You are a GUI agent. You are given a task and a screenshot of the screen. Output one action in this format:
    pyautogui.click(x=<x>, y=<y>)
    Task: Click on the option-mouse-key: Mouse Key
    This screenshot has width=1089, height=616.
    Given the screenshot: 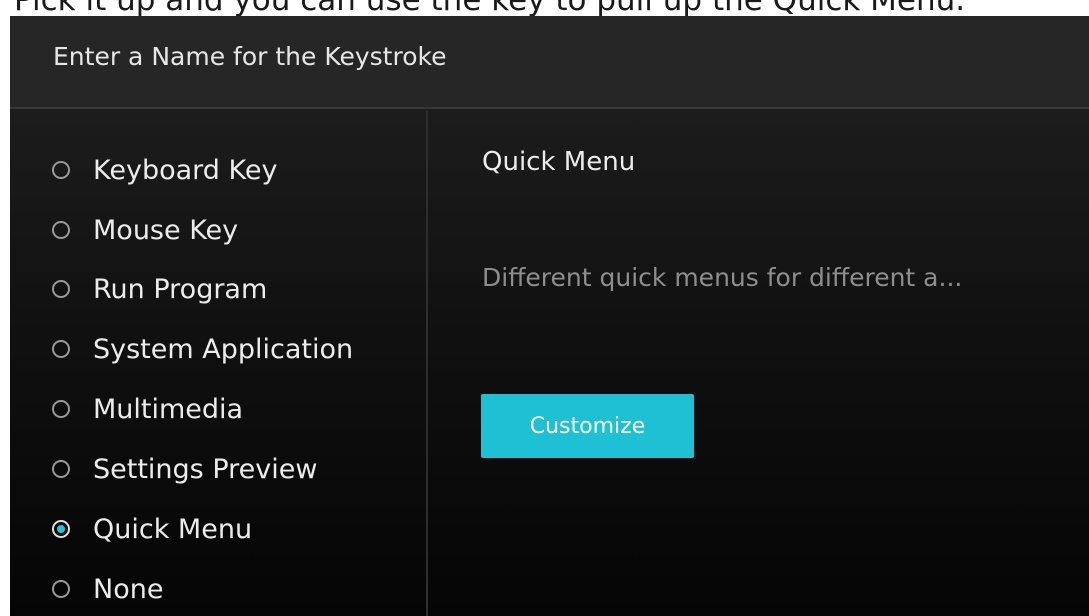 What is the action you would take?
    pyautogui.click(x=145, y=230)
    